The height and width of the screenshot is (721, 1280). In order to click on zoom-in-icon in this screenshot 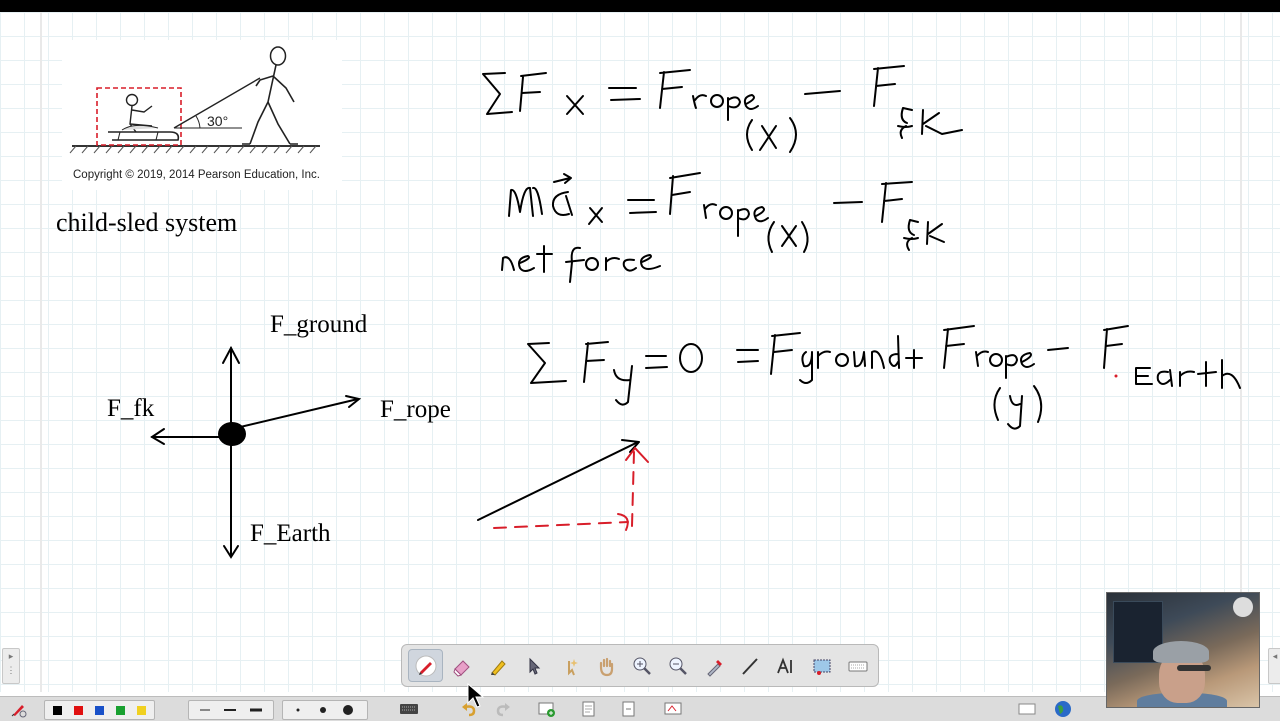, I will do `click(642, 666)`.